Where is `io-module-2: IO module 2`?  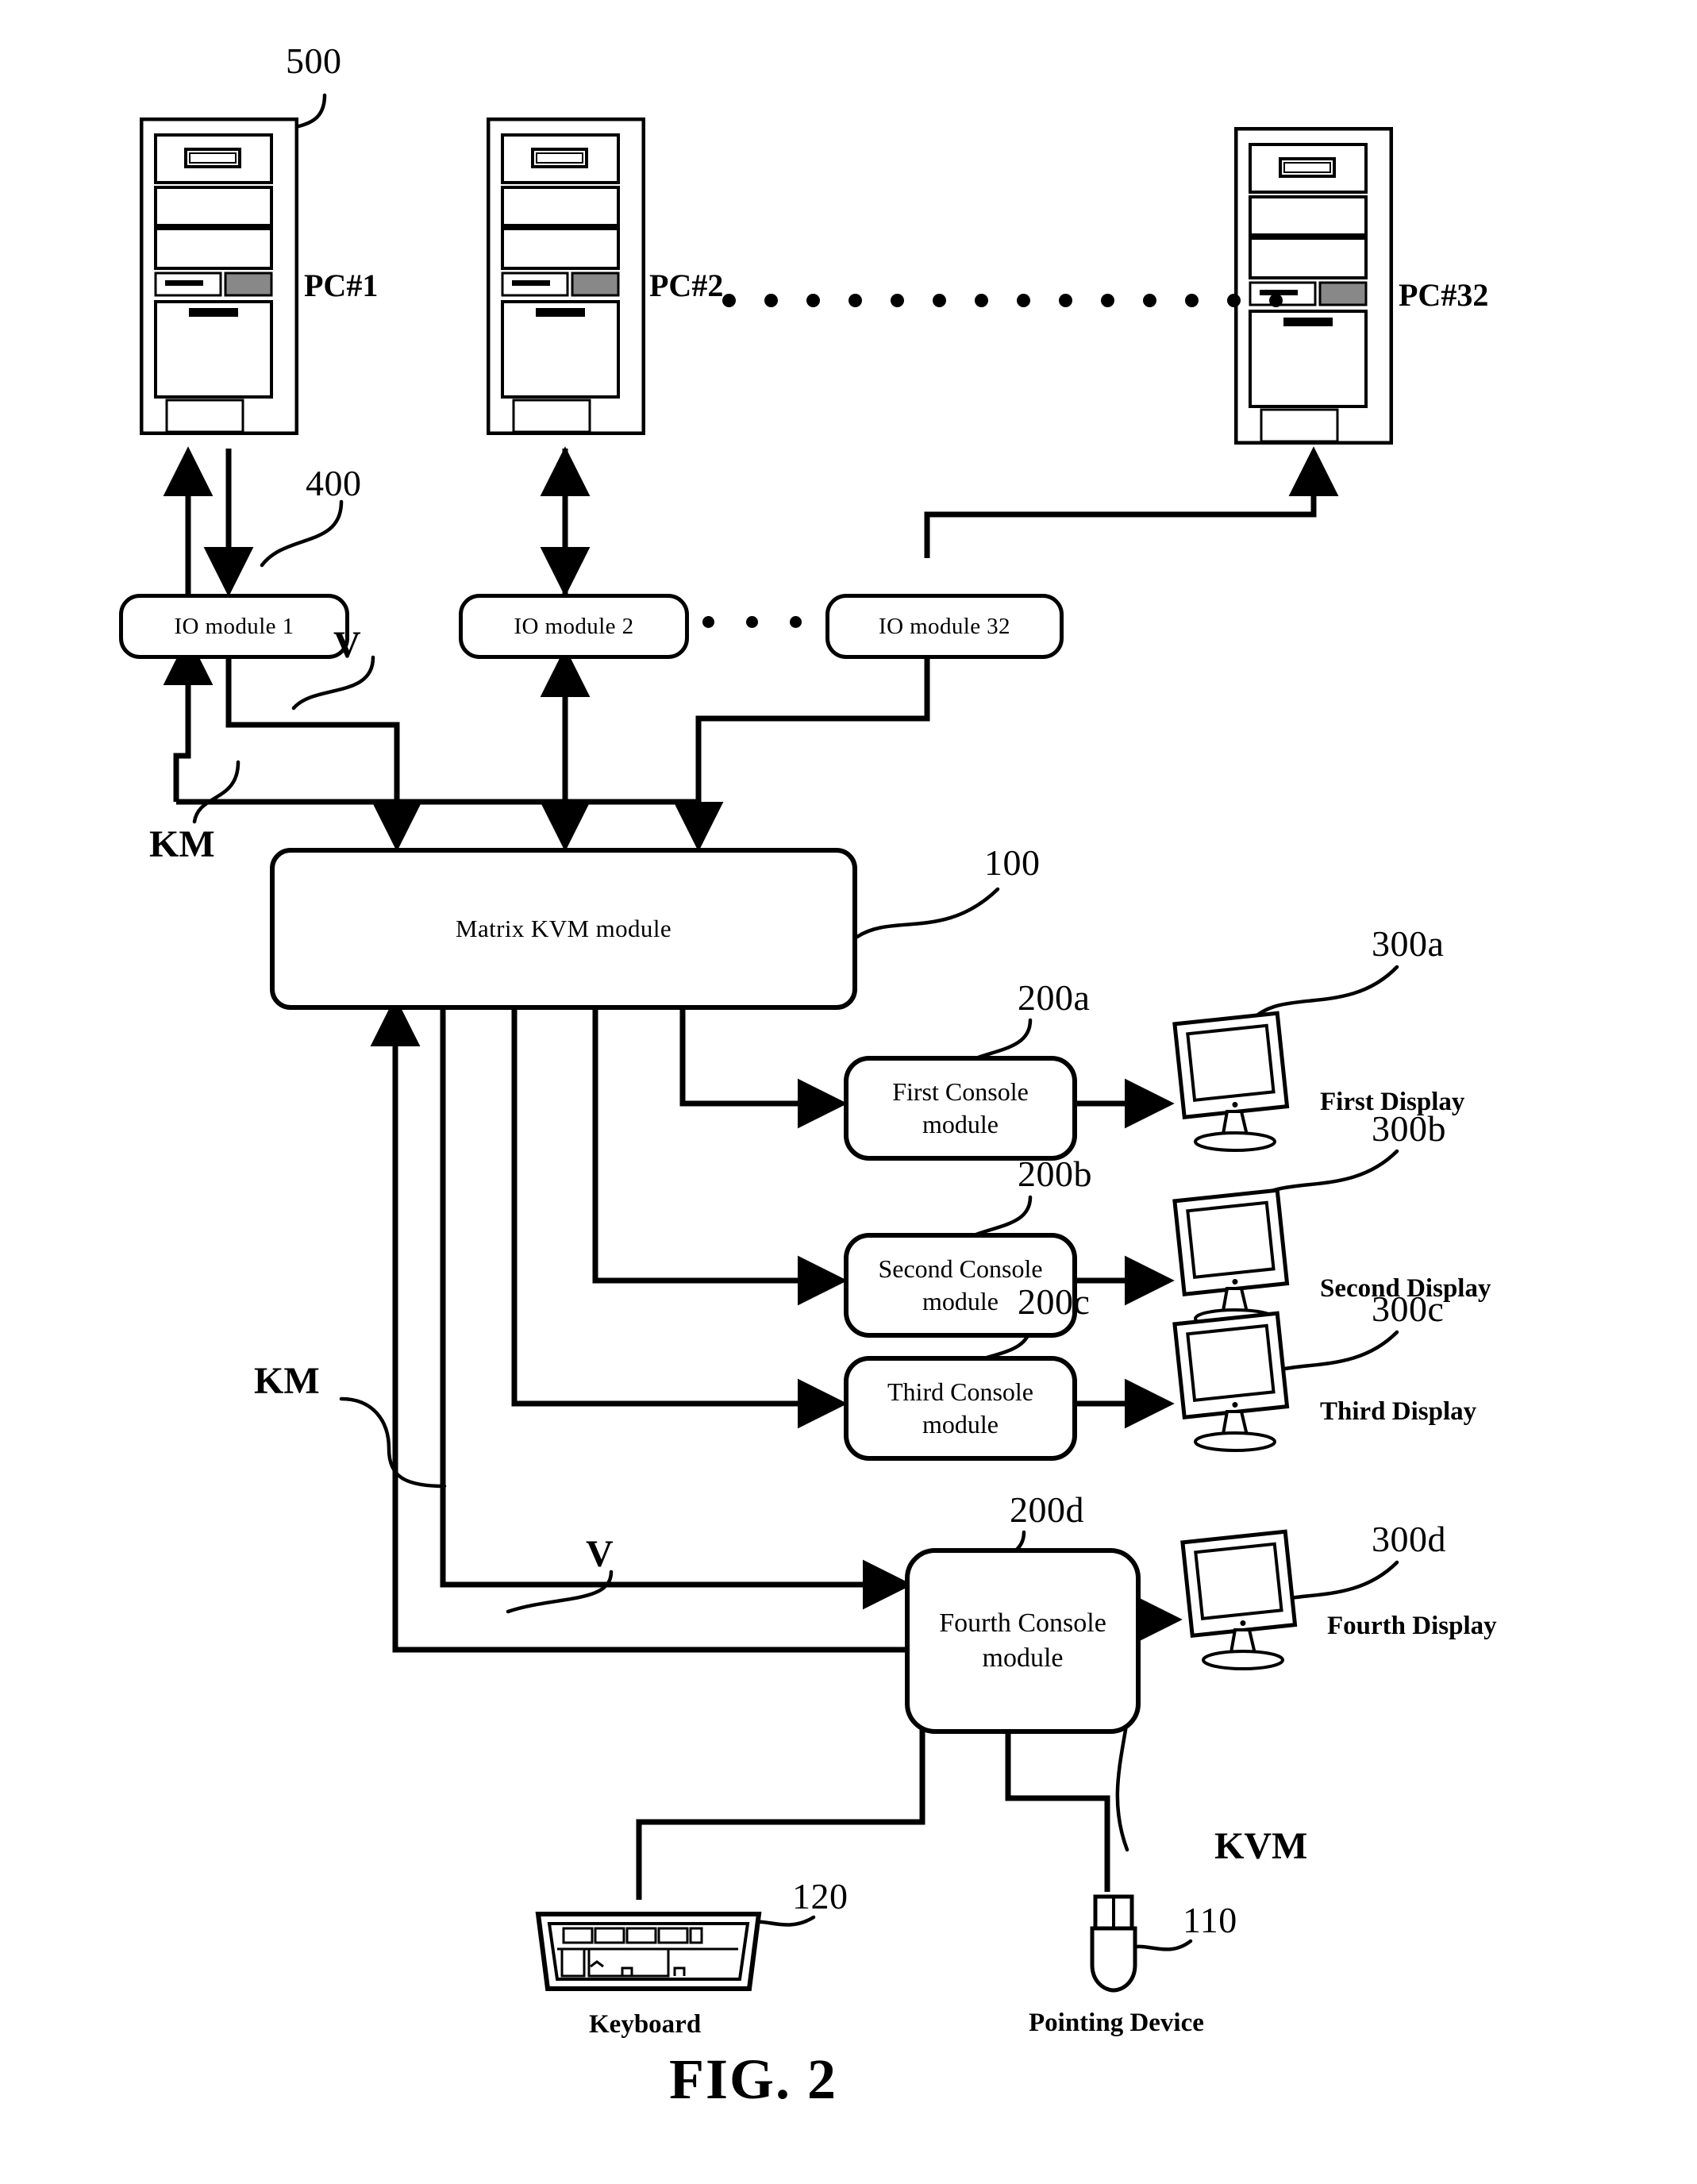 io-module-2: IO module 2 is located at coordinates (574, 626).